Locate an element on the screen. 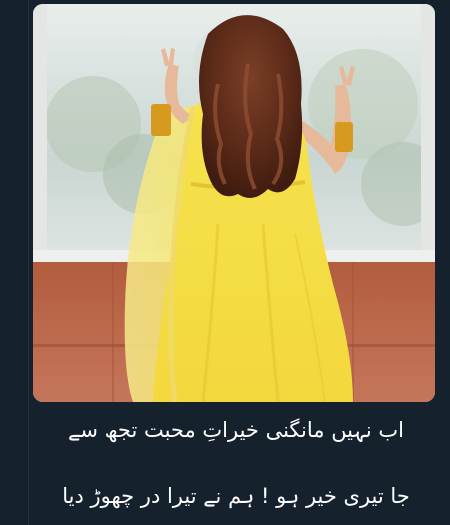  caption-line-1: اب نہیں مانگنی خیراتِ محبت تجھ سے is located at coordinates (236, 430).